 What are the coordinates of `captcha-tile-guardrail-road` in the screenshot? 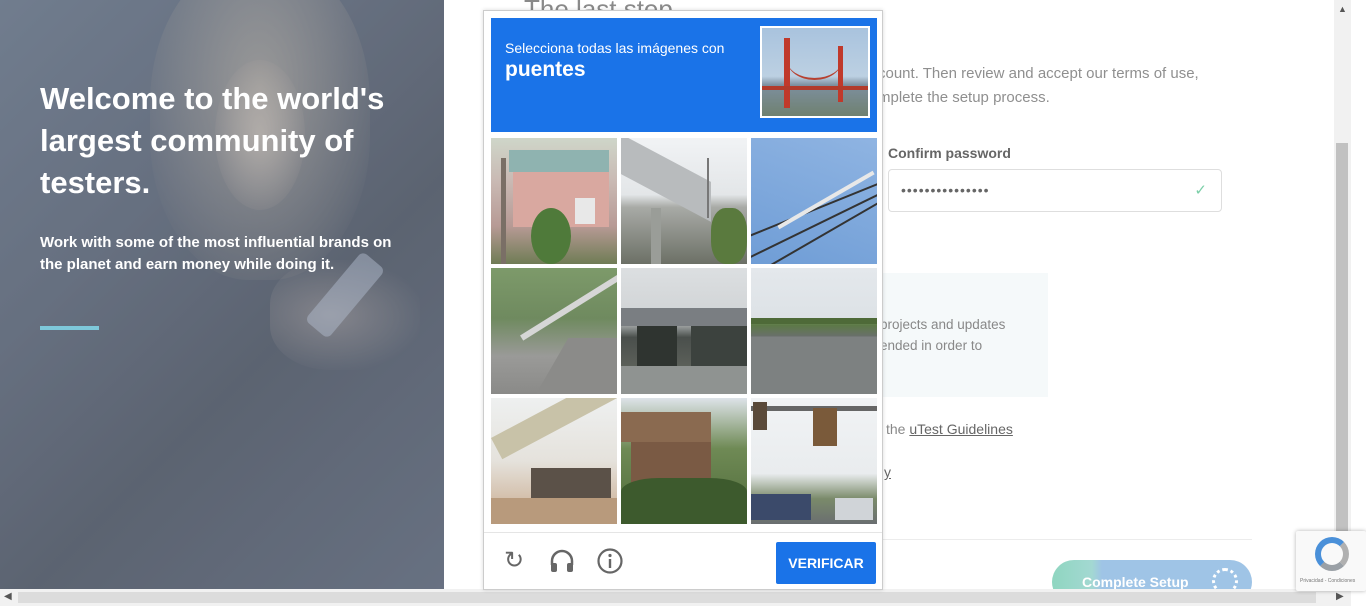 It's located at (554, 331).